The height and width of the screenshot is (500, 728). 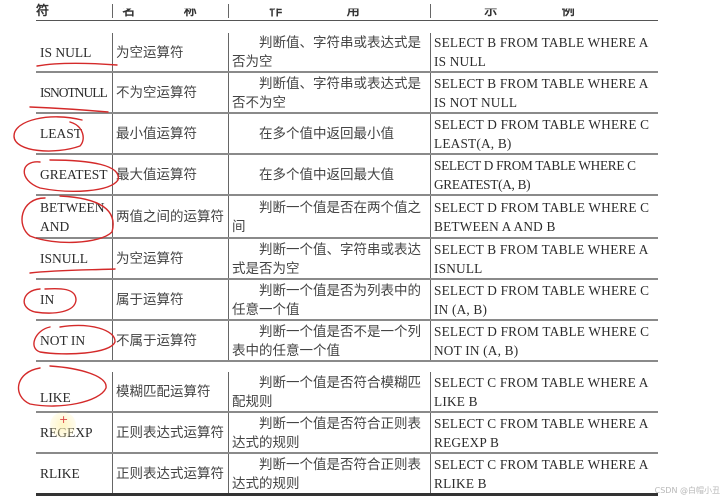 I want to click on example-cell: SELECT D FROM TABLE WHERE C LEAST(A, B), so click(x=542, y=133).